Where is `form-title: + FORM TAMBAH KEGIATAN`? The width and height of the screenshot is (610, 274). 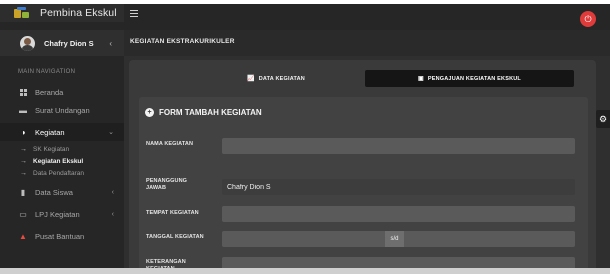
form-title: + FORM TAMBAH KEGIATAN is located at coordinates (203, 112).